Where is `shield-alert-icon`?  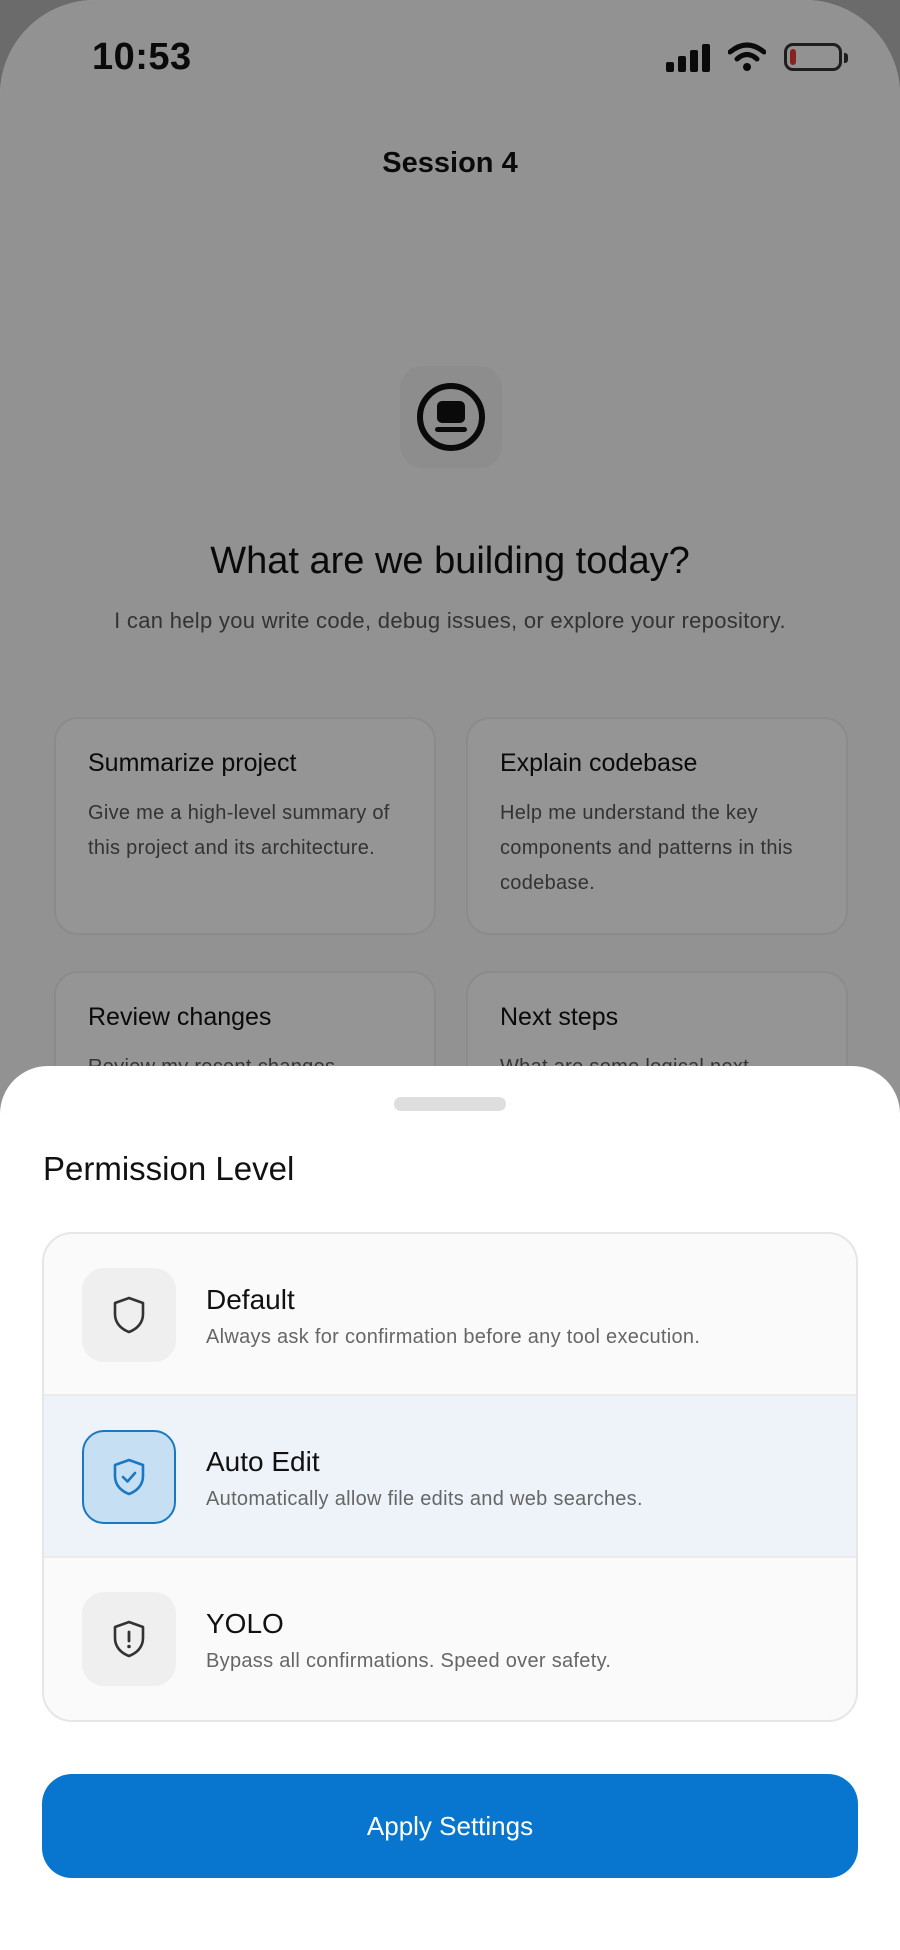 shield-alert-icon is located at coordinates (129, 1639).